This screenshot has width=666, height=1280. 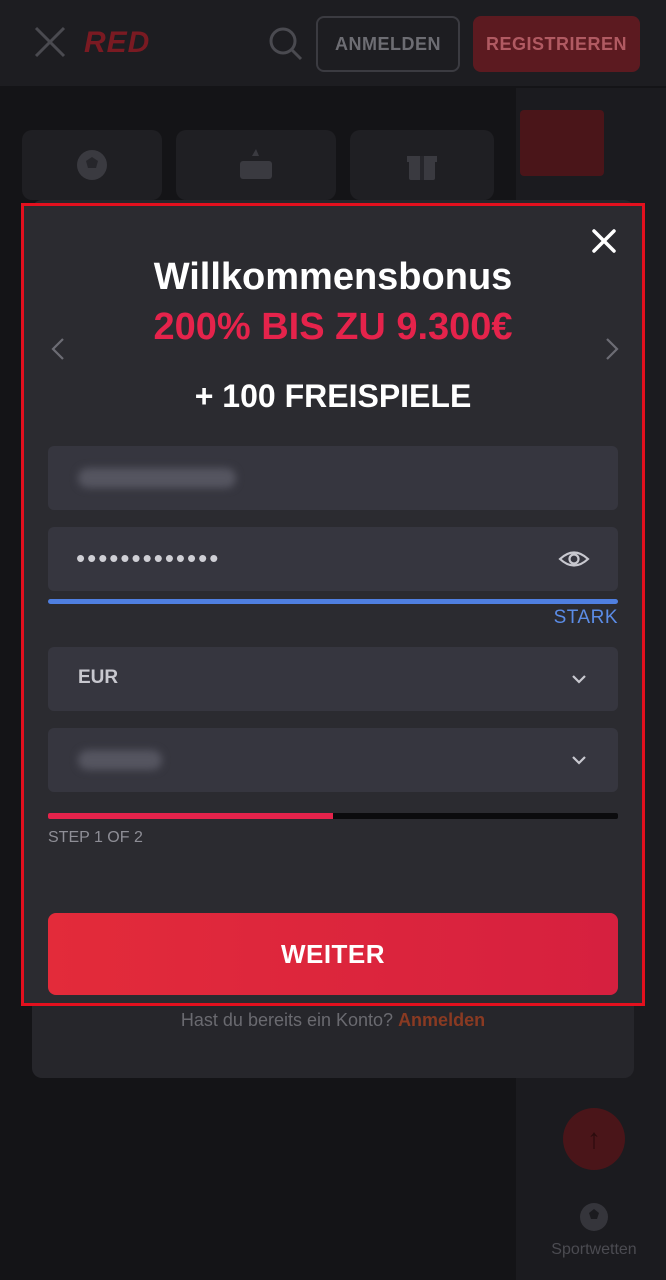 I want to click on login-prompt-text: Hast du bereits ein Konto?, so click(x=287, y=1020).